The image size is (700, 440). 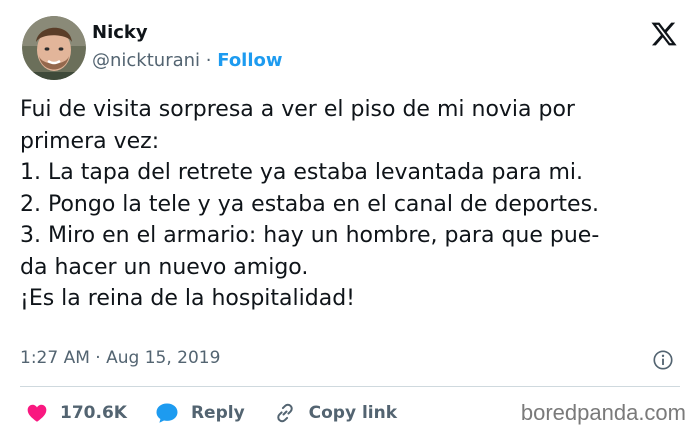 I want to click on tweet-timestamp: 1:27 AM · Aug 15, 2019, so click(x=120, y=358).